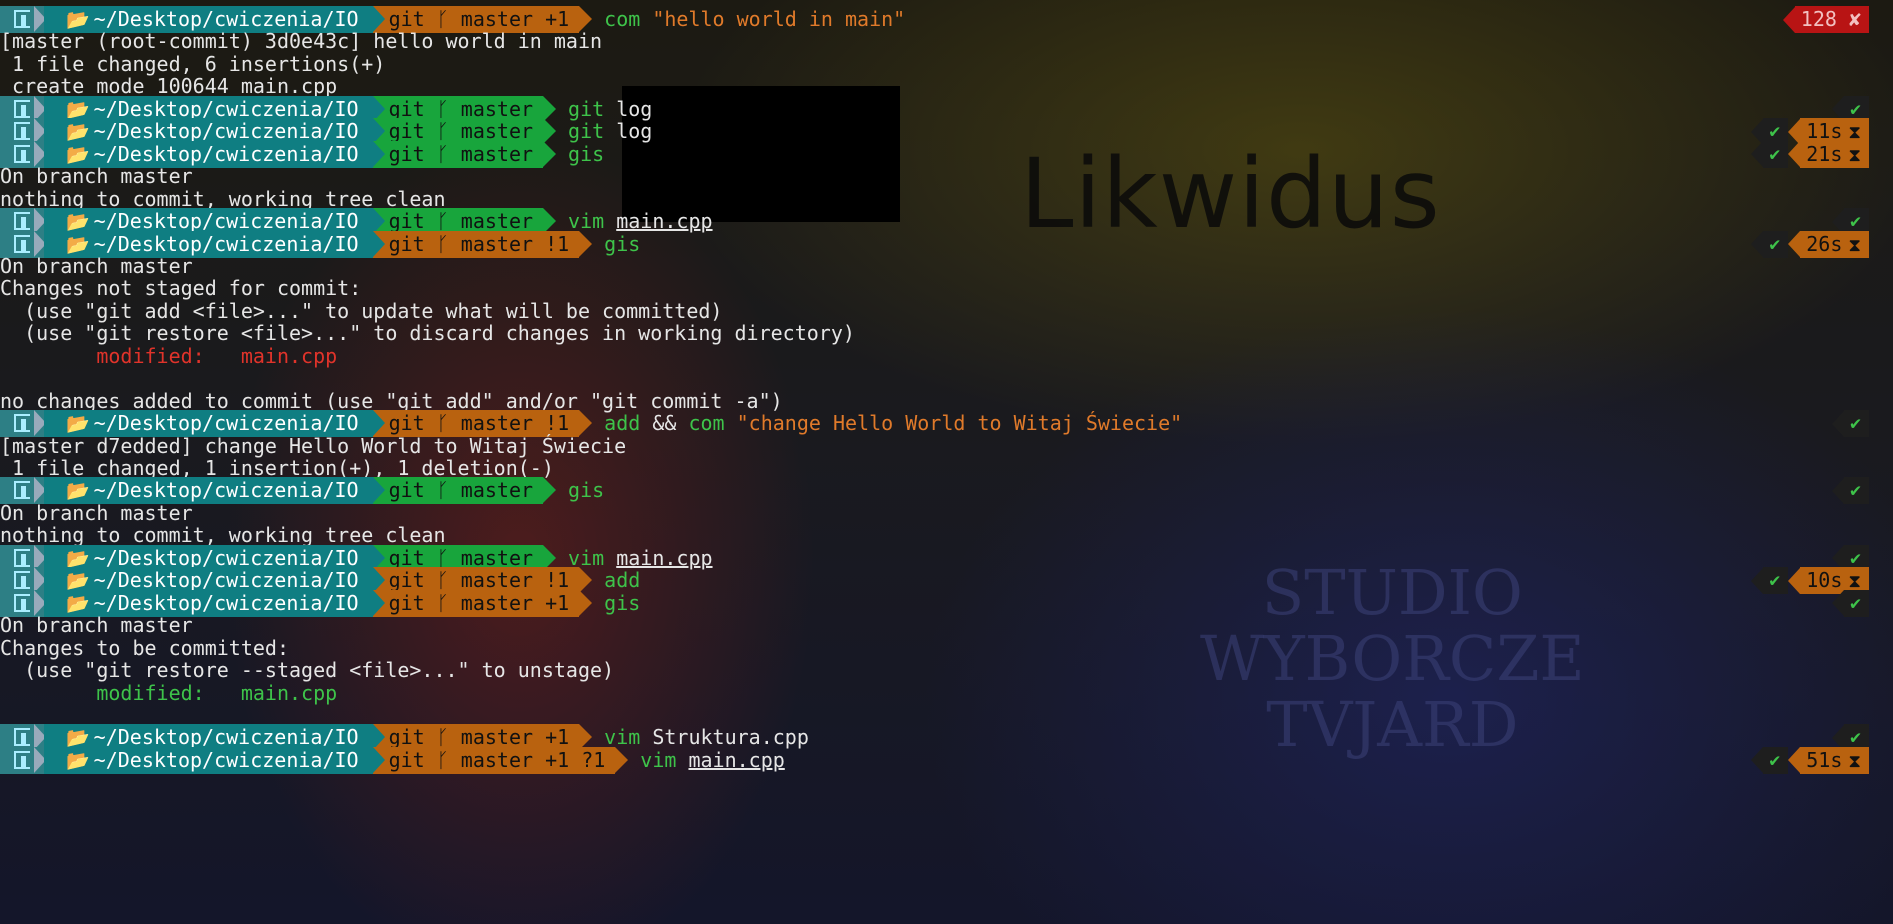 Image resolution: width=1893 pixels, height=924 pixels. Describe the element at coordinates (1824, 153) in the screenshot. I see `duration-text: 21s` at that location.